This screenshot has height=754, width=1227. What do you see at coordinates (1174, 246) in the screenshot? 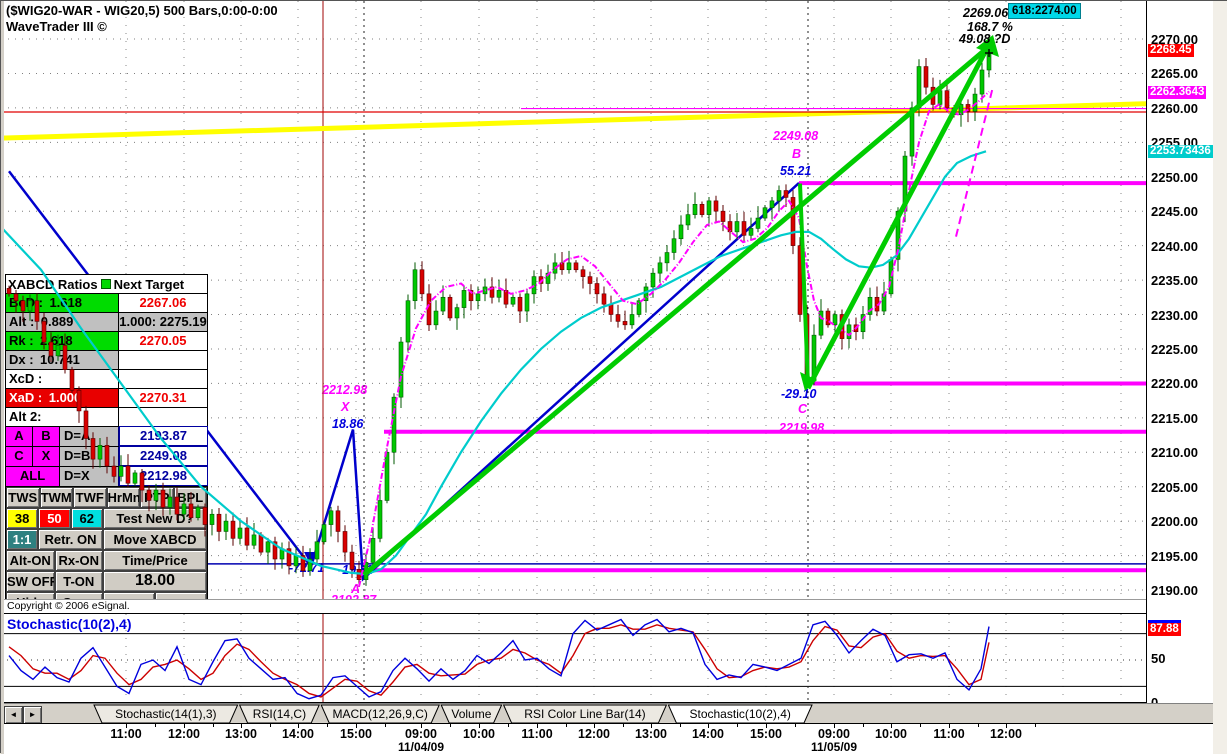
I see `price-axis-label: 2240.00` at bounding box center [1174, 246].